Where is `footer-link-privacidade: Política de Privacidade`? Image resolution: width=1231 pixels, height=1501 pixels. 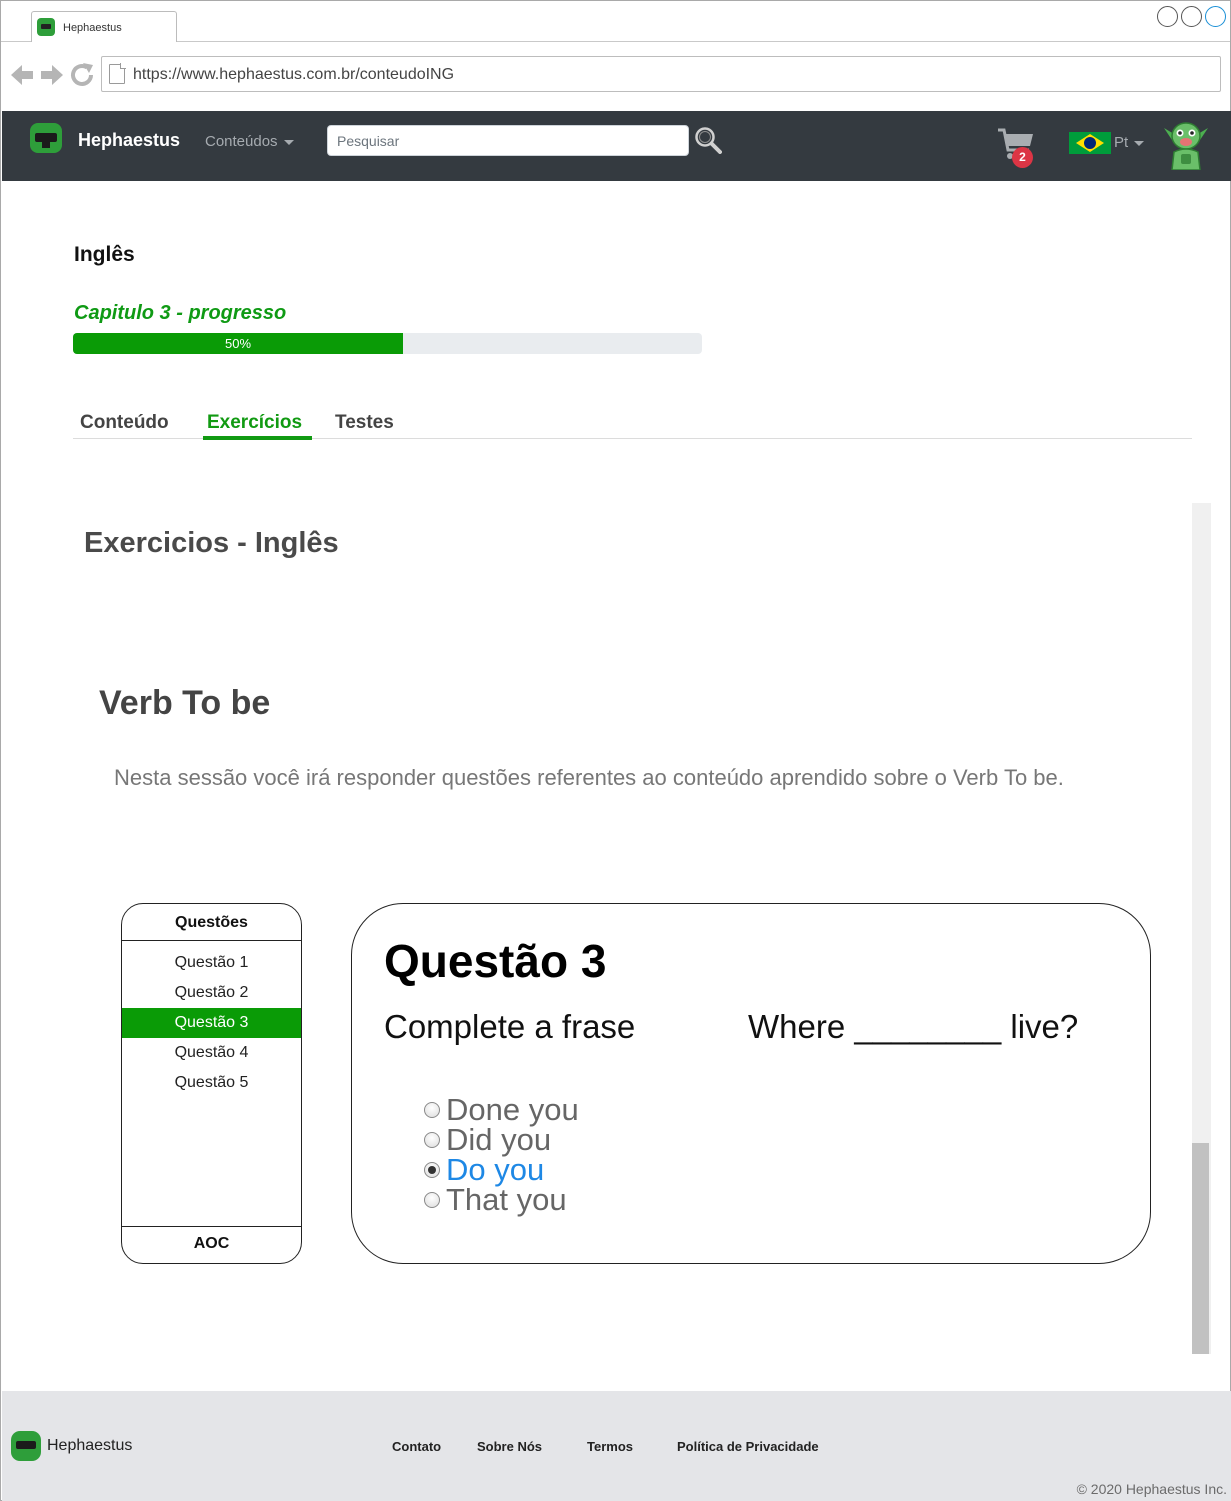
footer-link-privacidade: Política de Privacidade is located at coordinates (748, 1446).